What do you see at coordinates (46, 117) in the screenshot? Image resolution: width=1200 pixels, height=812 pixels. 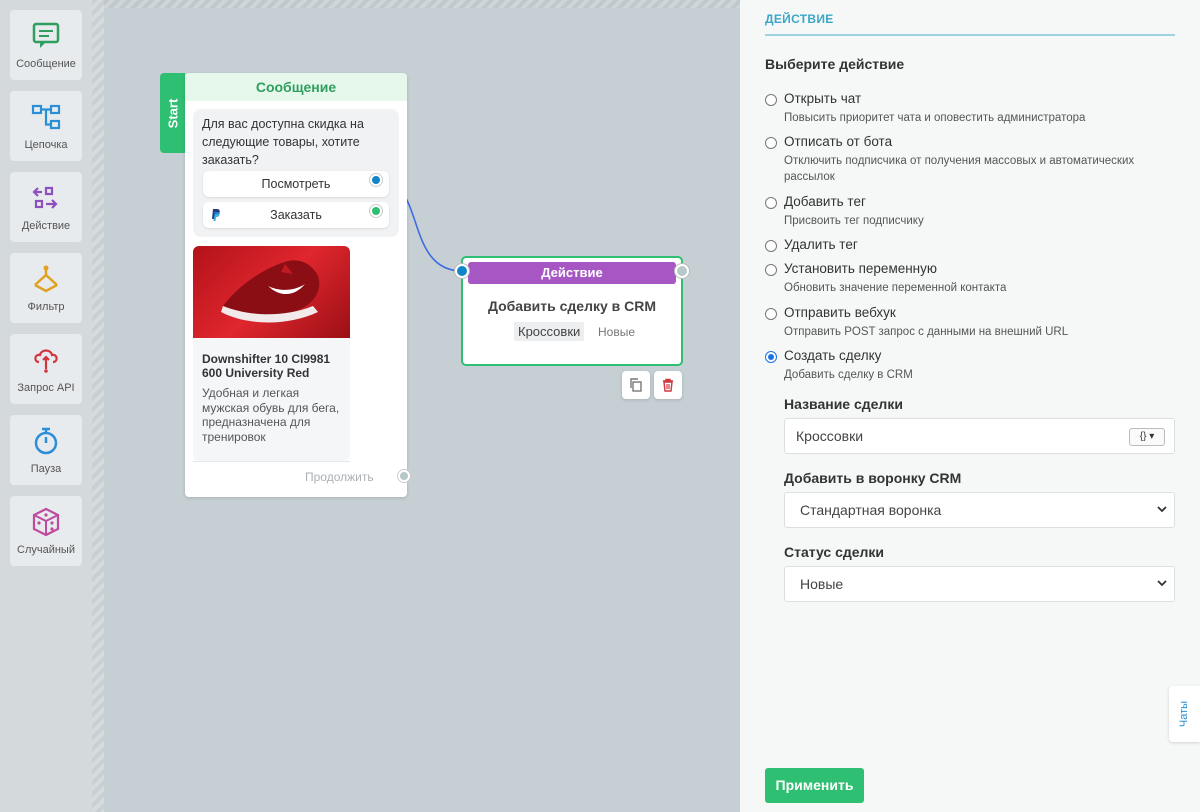 I see `chain-icon` at bounding box center [46, 117].